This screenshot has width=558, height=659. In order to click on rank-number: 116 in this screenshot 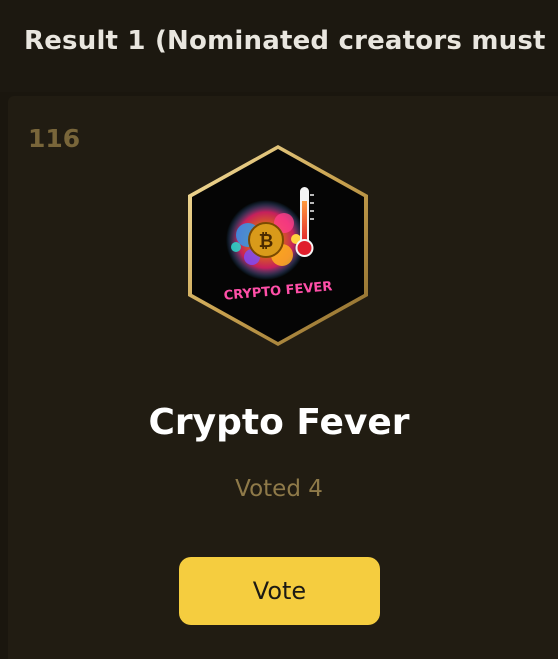, I will do `click(54, 138)`.